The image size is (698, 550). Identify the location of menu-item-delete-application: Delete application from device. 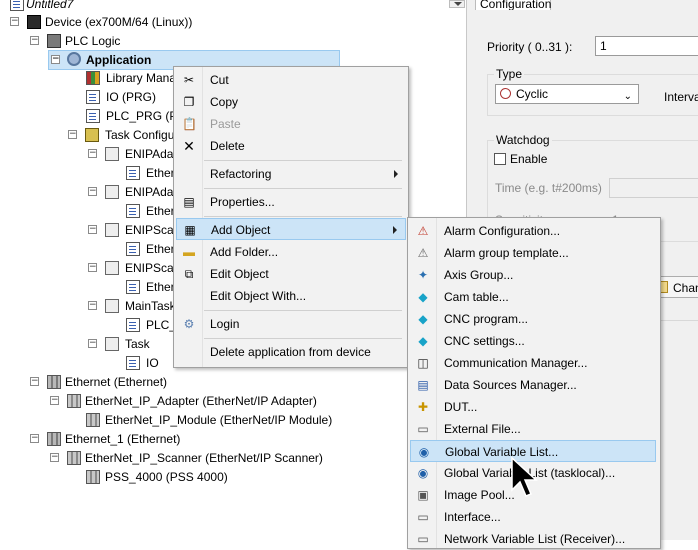
(291, 352).